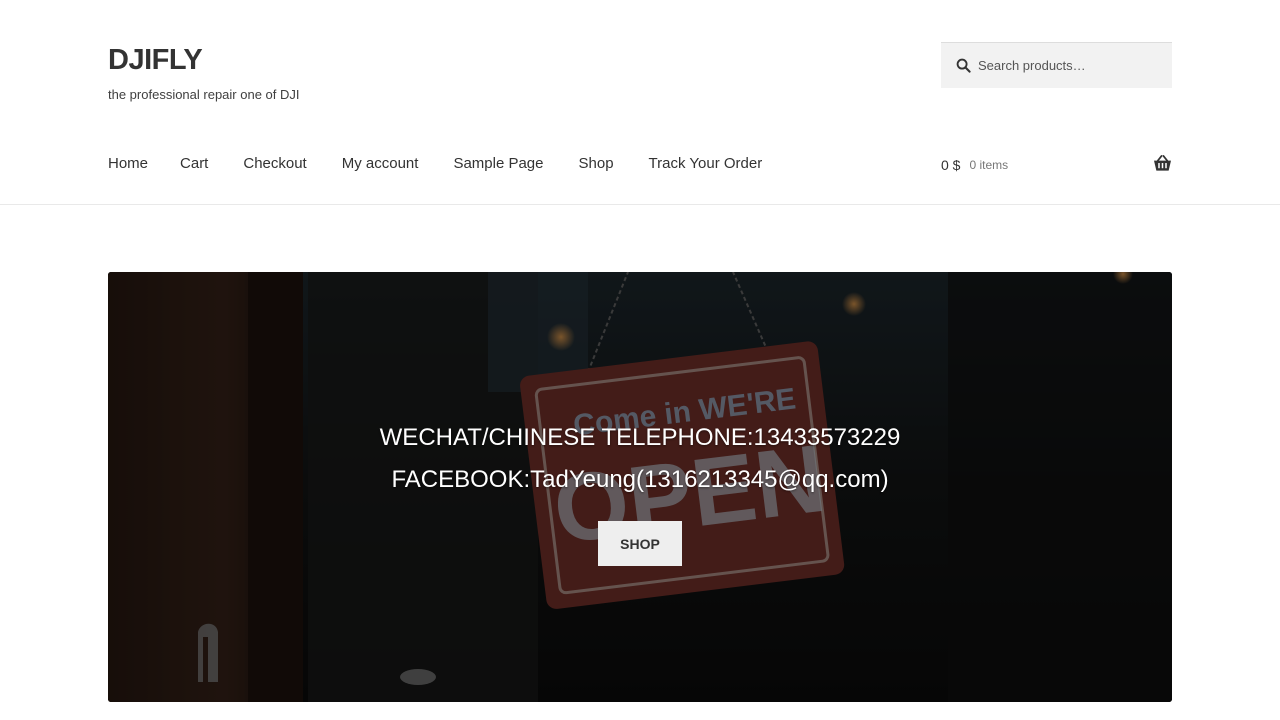  Describe the element at coordinates (989, 165) in the screenshot. I see `cart-item-count: 0 items` at that location.